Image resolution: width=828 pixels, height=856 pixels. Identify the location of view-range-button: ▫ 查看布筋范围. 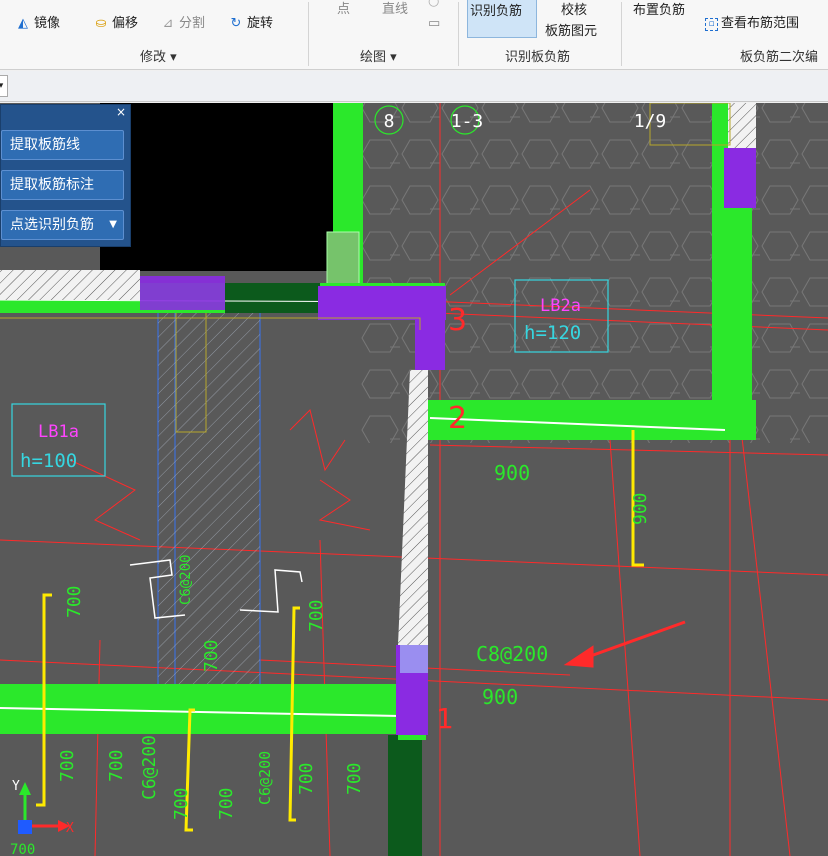
(752, 24).